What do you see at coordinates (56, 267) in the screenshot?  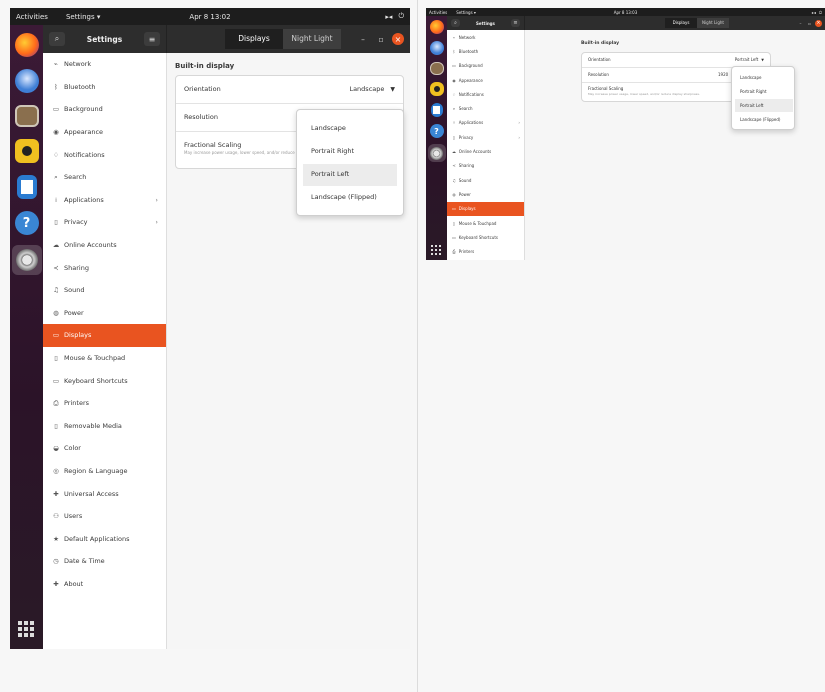 I see `sidebar-icon: ≺` at bounding box center [56, 267].